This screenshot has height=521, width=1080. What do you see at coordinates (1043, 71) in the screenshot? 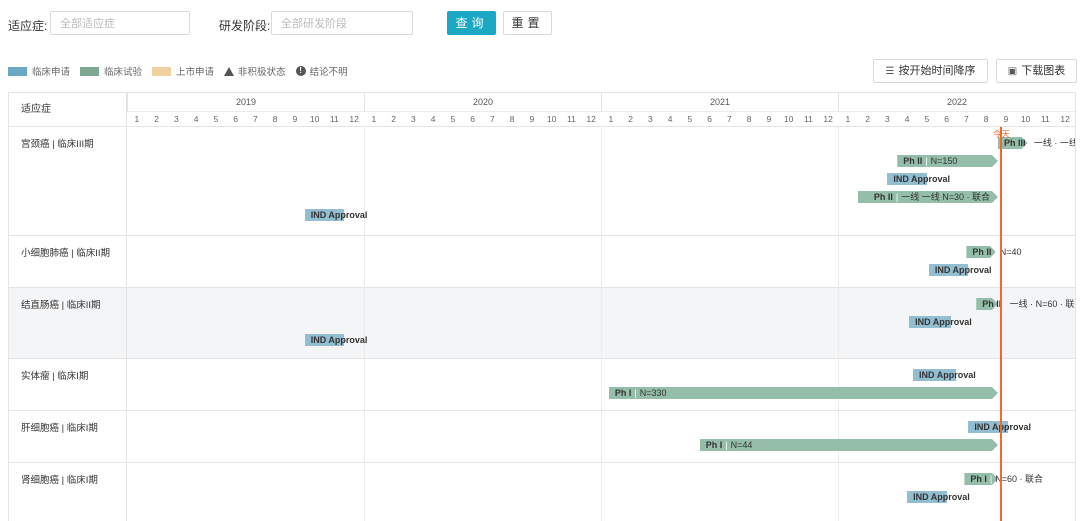
I see `download-button-label: 下载图表` at bounding box center [1043, 71].